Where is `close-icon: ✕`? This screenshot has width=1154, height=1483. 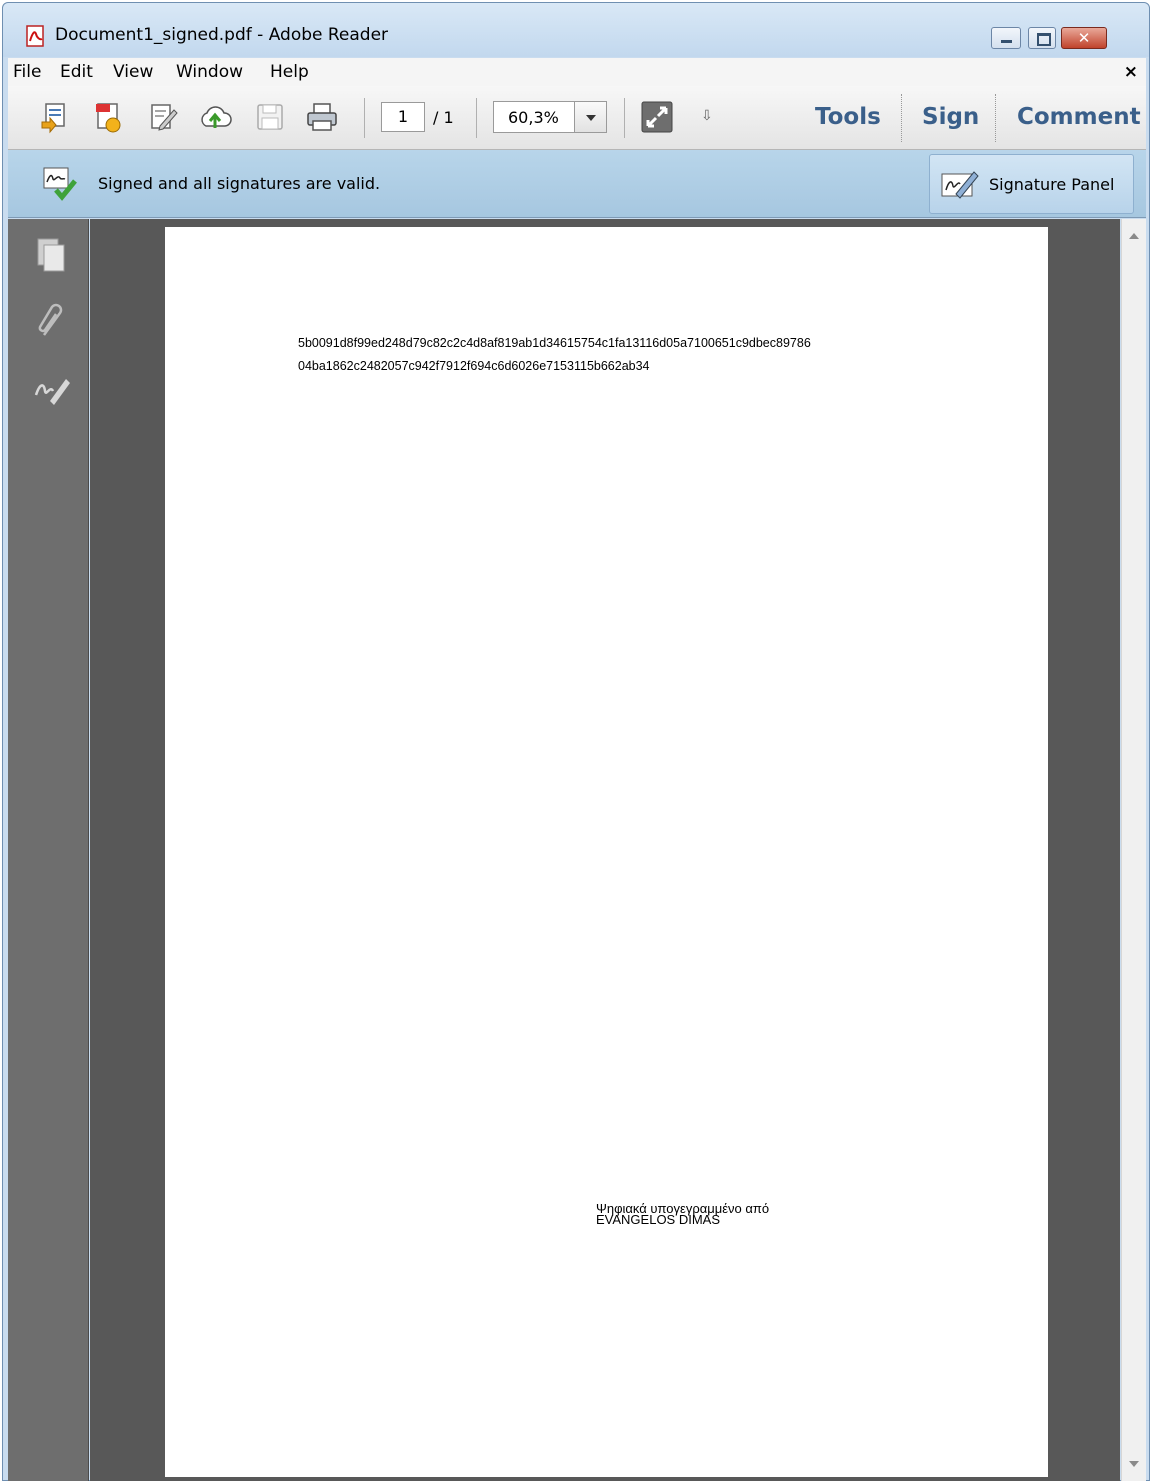 close-icon: ✕ is located at coordinates (1084, 38).